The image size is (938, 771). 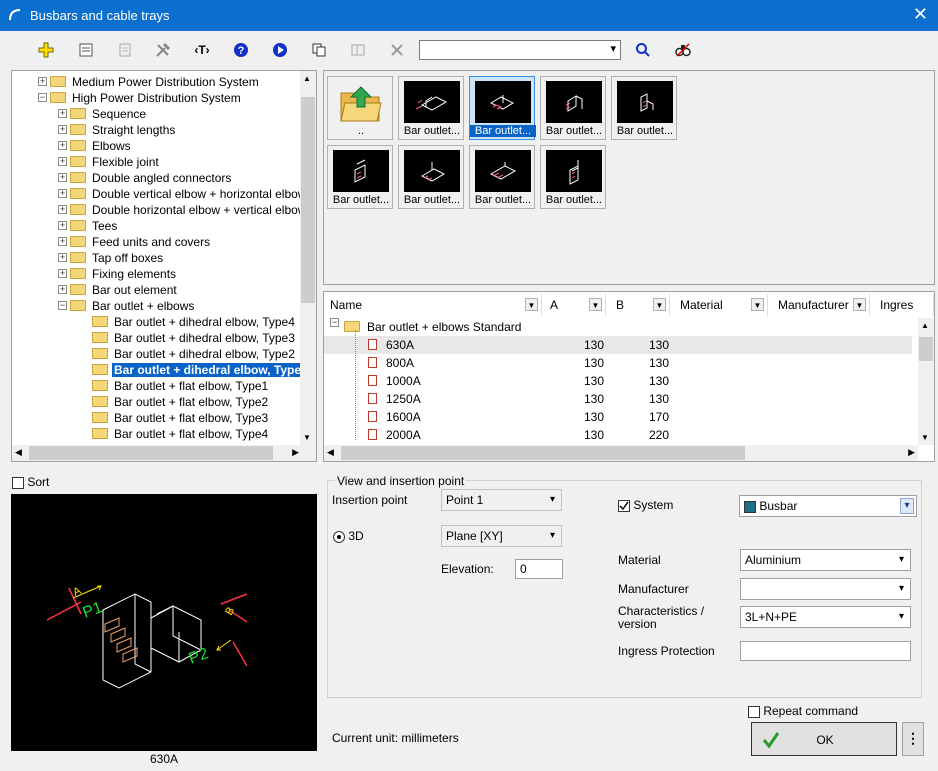 I want to click on close-icon: ✕, so click(x=920, y=14).